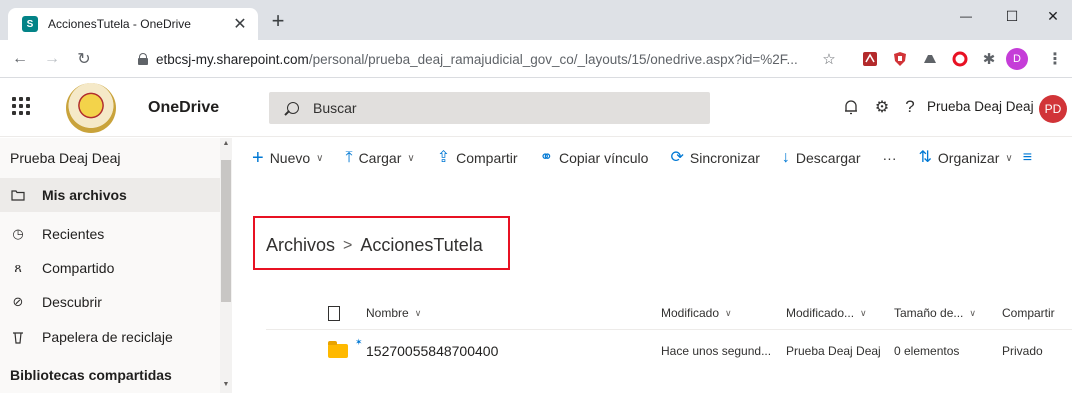 This screenshot has height=393, width=1072. What do you see at coordinates (966, 16) in the screenshot?
I see `minimize-window-button: —` at bounding box center [966, 16].